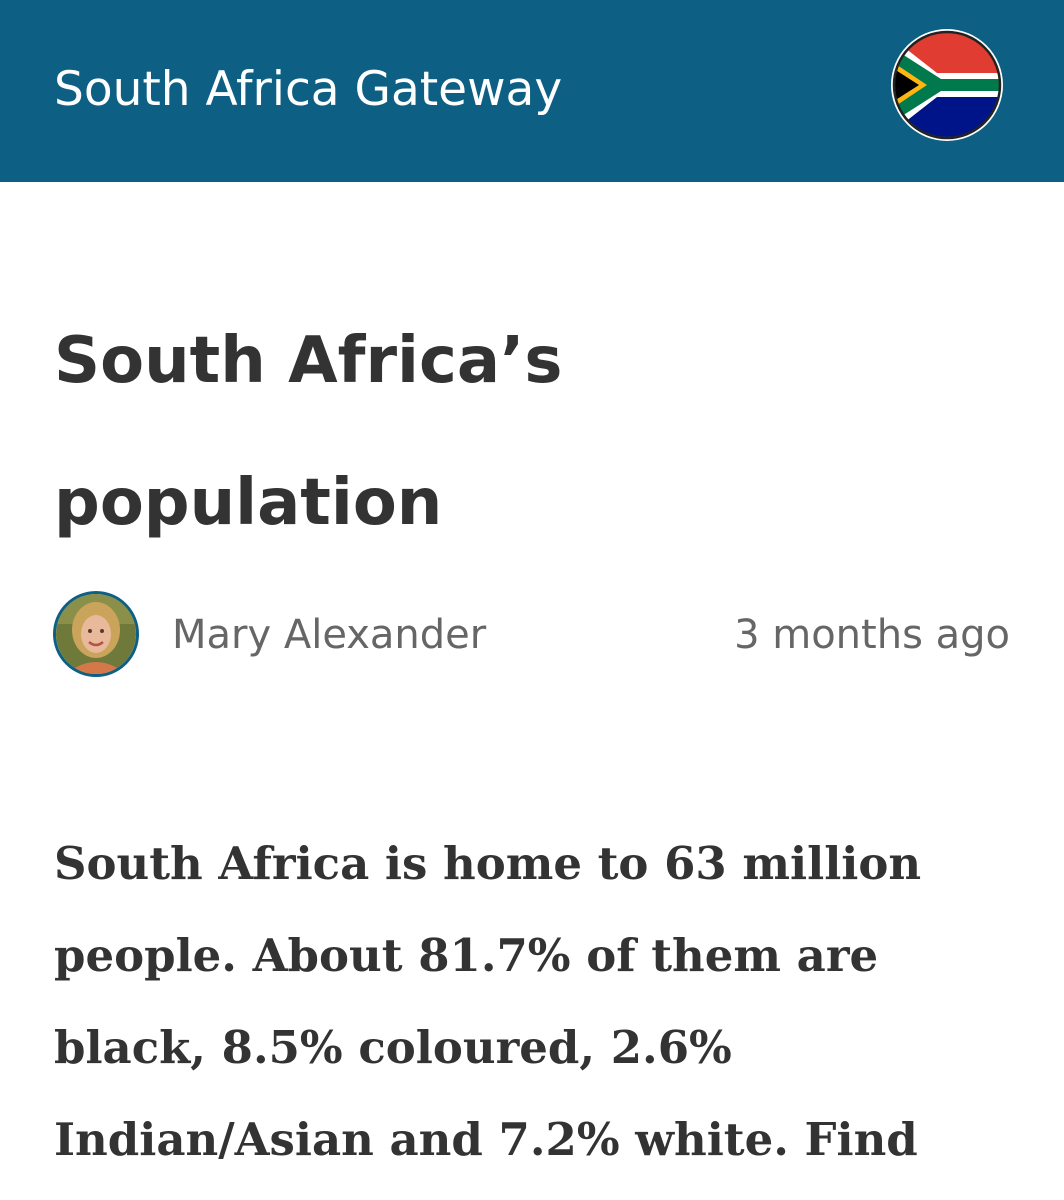 The width and height of the screenshot is (1064, 1200). What do you see at coordinates (308, 90) in the screenshot?
I see `site-title-link: South Africa Gateway` at bounding box center [308, 90].